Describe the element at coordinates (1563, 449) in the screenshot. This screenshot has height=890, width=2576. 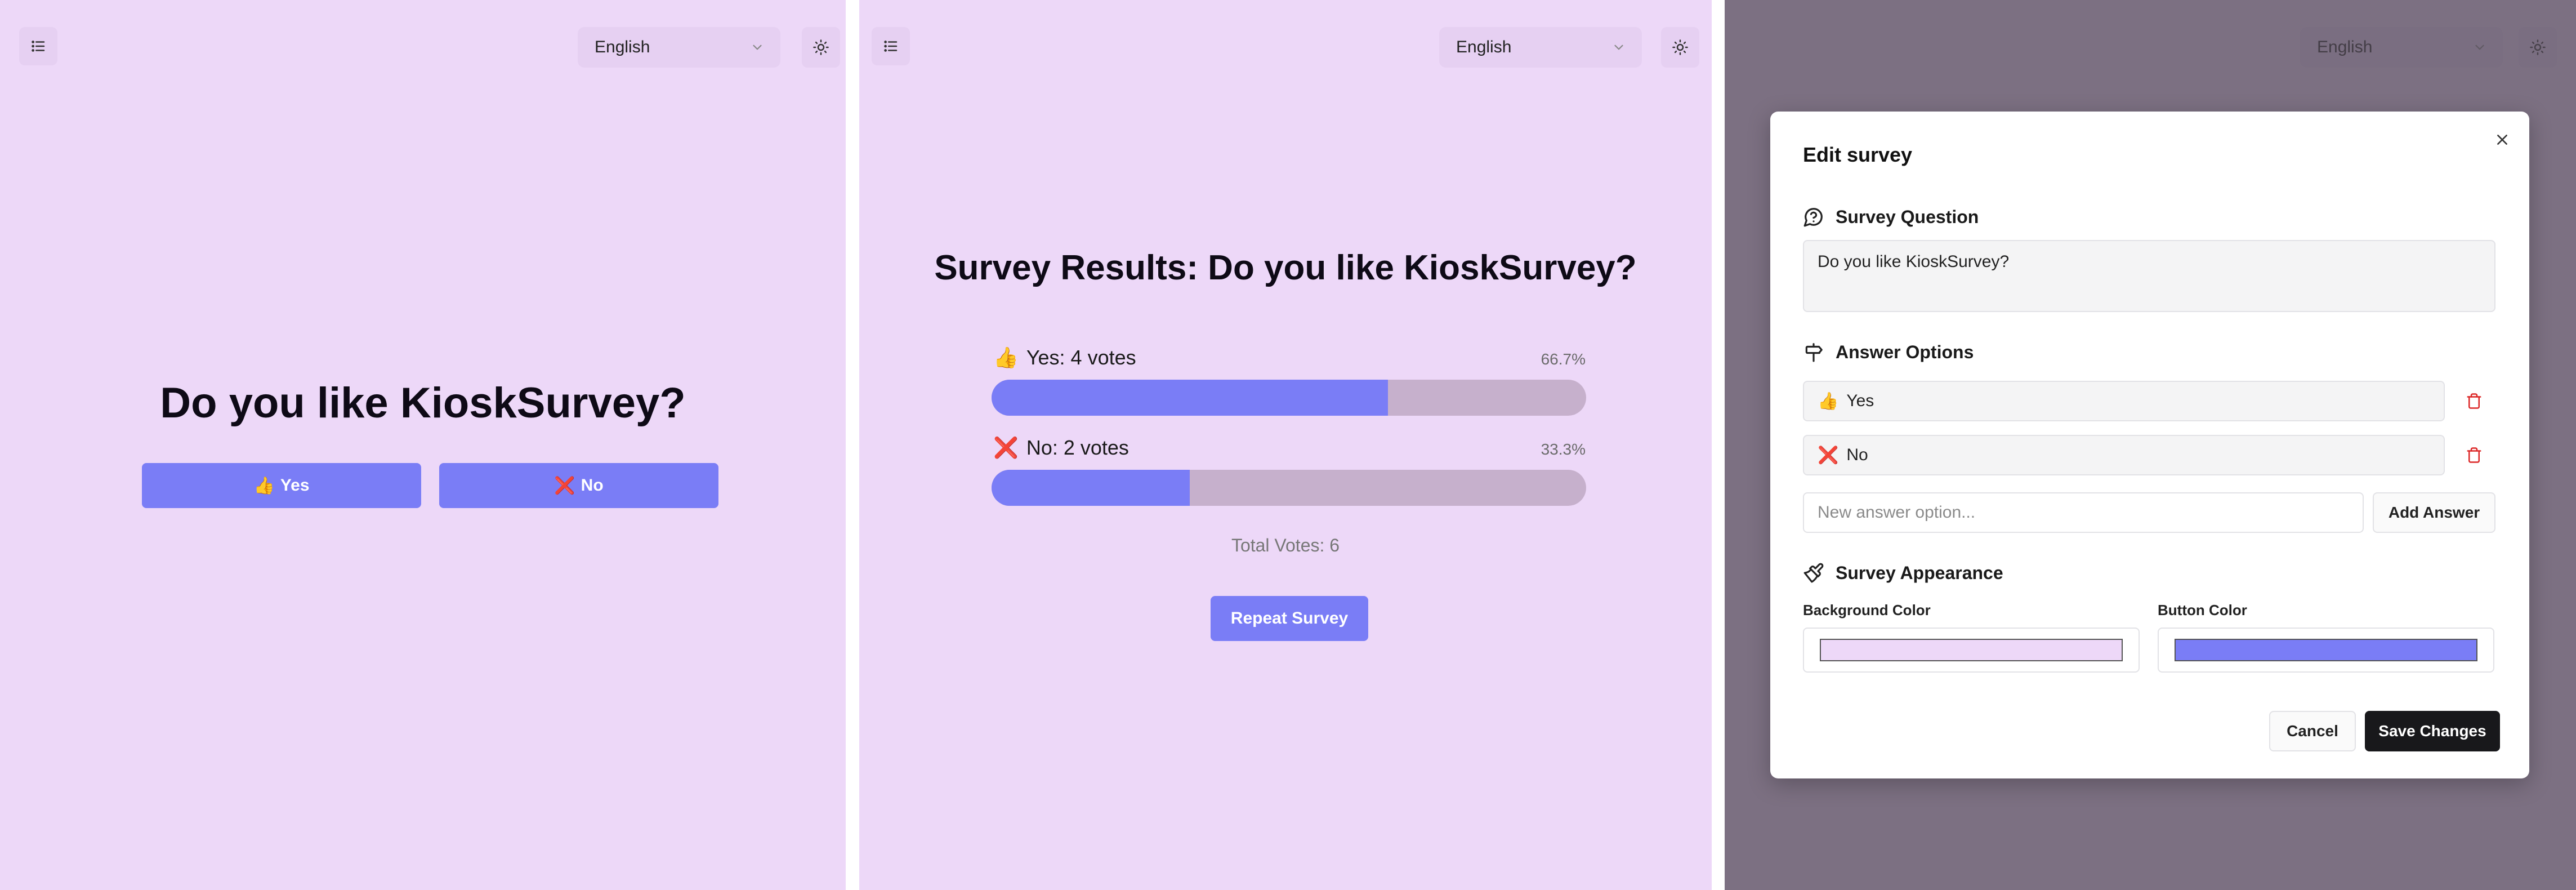
I see `result-percent-no: 33.3%` at that location.